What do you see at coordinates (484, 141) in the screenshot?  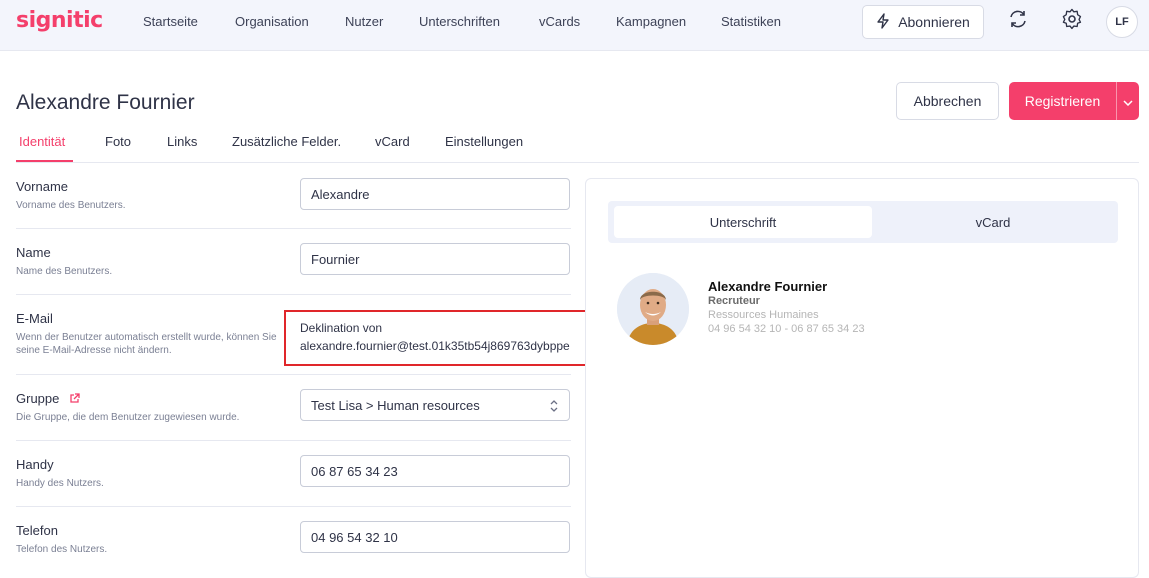 I see `tab-einstellungen: Einstellungen` at bounding box center [484, 141].